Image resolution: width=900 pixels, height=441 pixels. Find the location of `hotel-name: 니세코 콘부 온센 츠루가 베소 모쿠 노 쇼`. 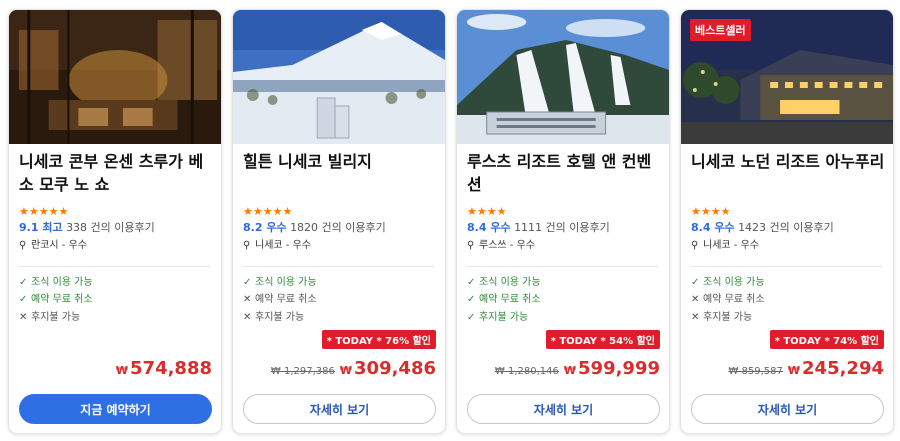

hotel-name: 니세코 콘부 온센 츠루가 베소 모쿠 노 쇼 is located at coordinates (116, 173).